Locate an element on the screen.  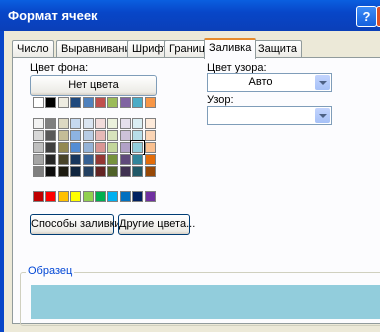
pattern-style-label: Узор: is located at coordinates (220, 100).